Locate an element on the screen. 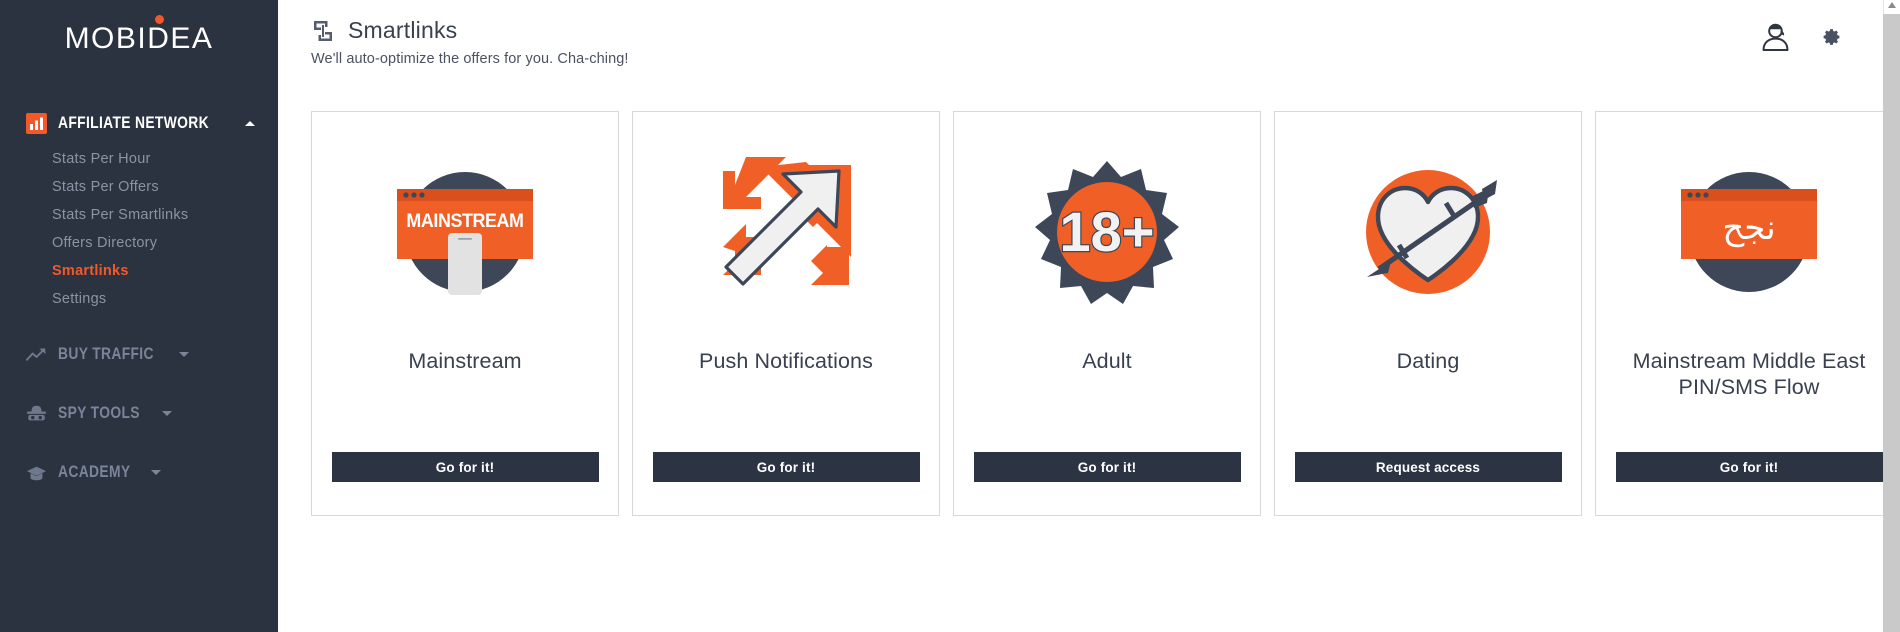 Image resolution: width=1900 pixels, height=632 pixels. gear-settings-icon is located at coordinates (1830, 39).